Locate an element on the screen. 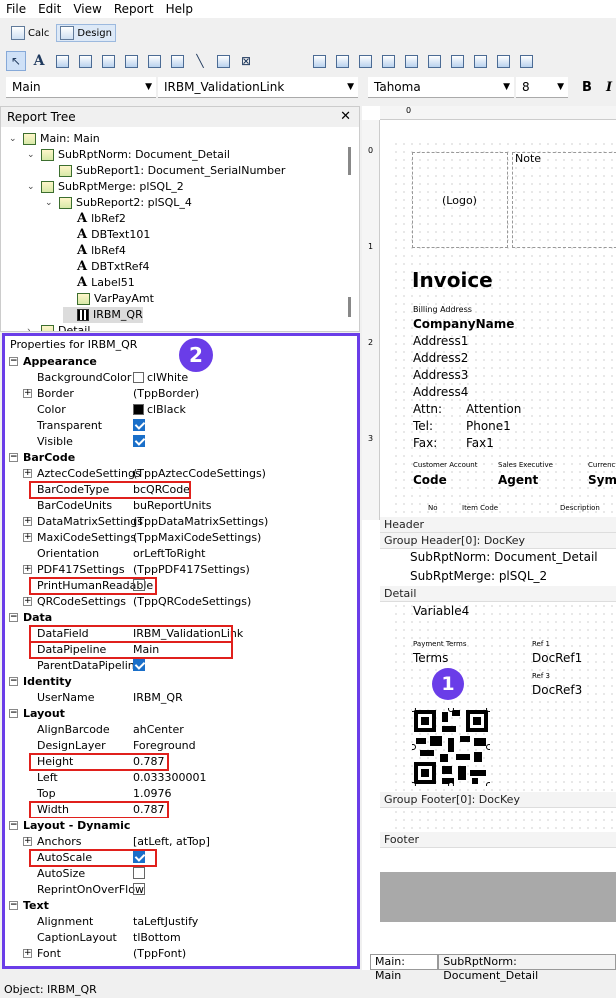  ref1-label: Ref 1 is located at coordinates (541, 644).